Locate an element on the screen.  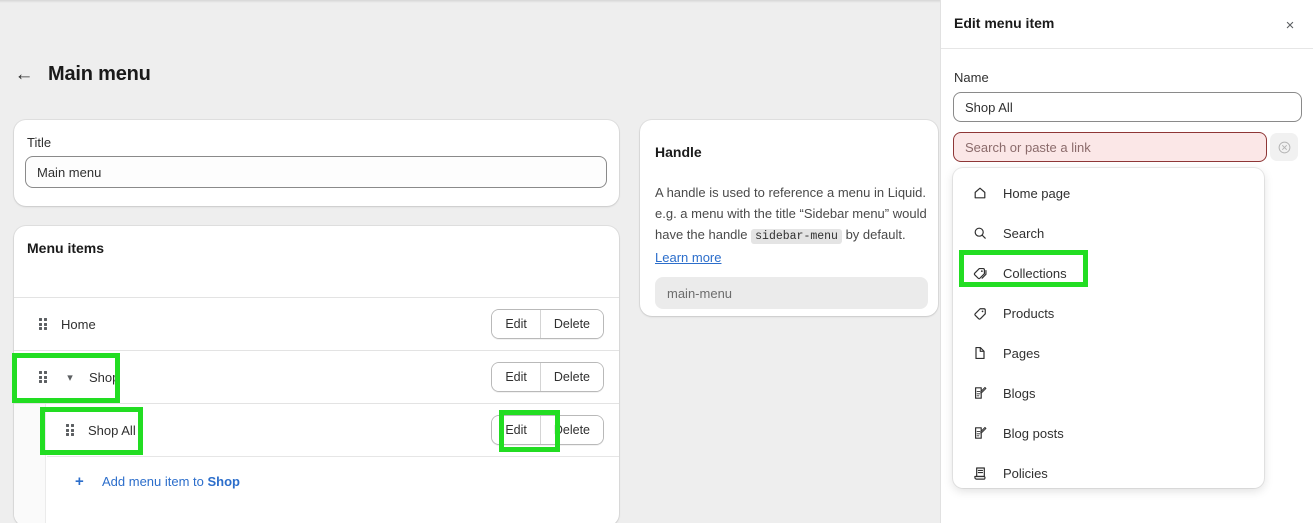
dropdown-item-collections: Collections is located at coordinates (1108, 273).